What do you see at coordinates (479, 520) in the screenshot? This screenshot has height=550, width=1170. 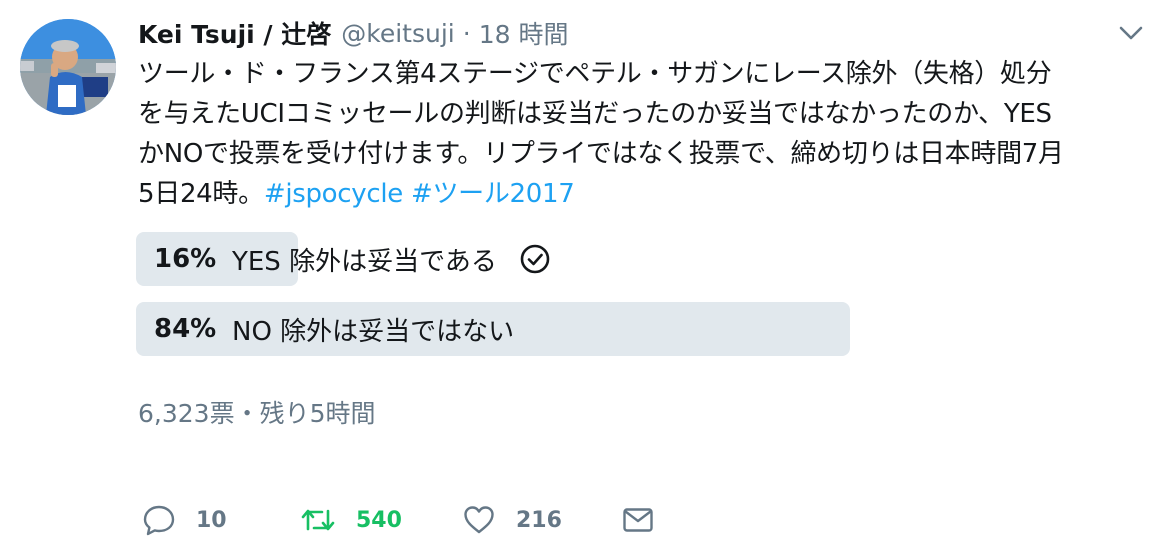 I see `like-icon` at bounding box center [479, 520].